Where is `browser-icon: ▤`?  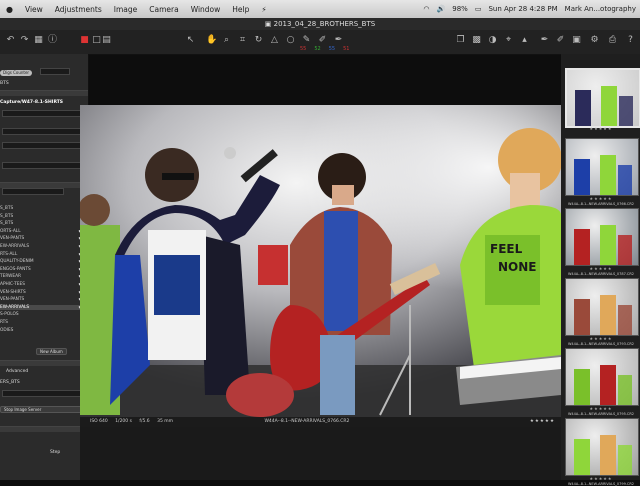 browser-icon: ▤ is located at coordinates (106, 40).